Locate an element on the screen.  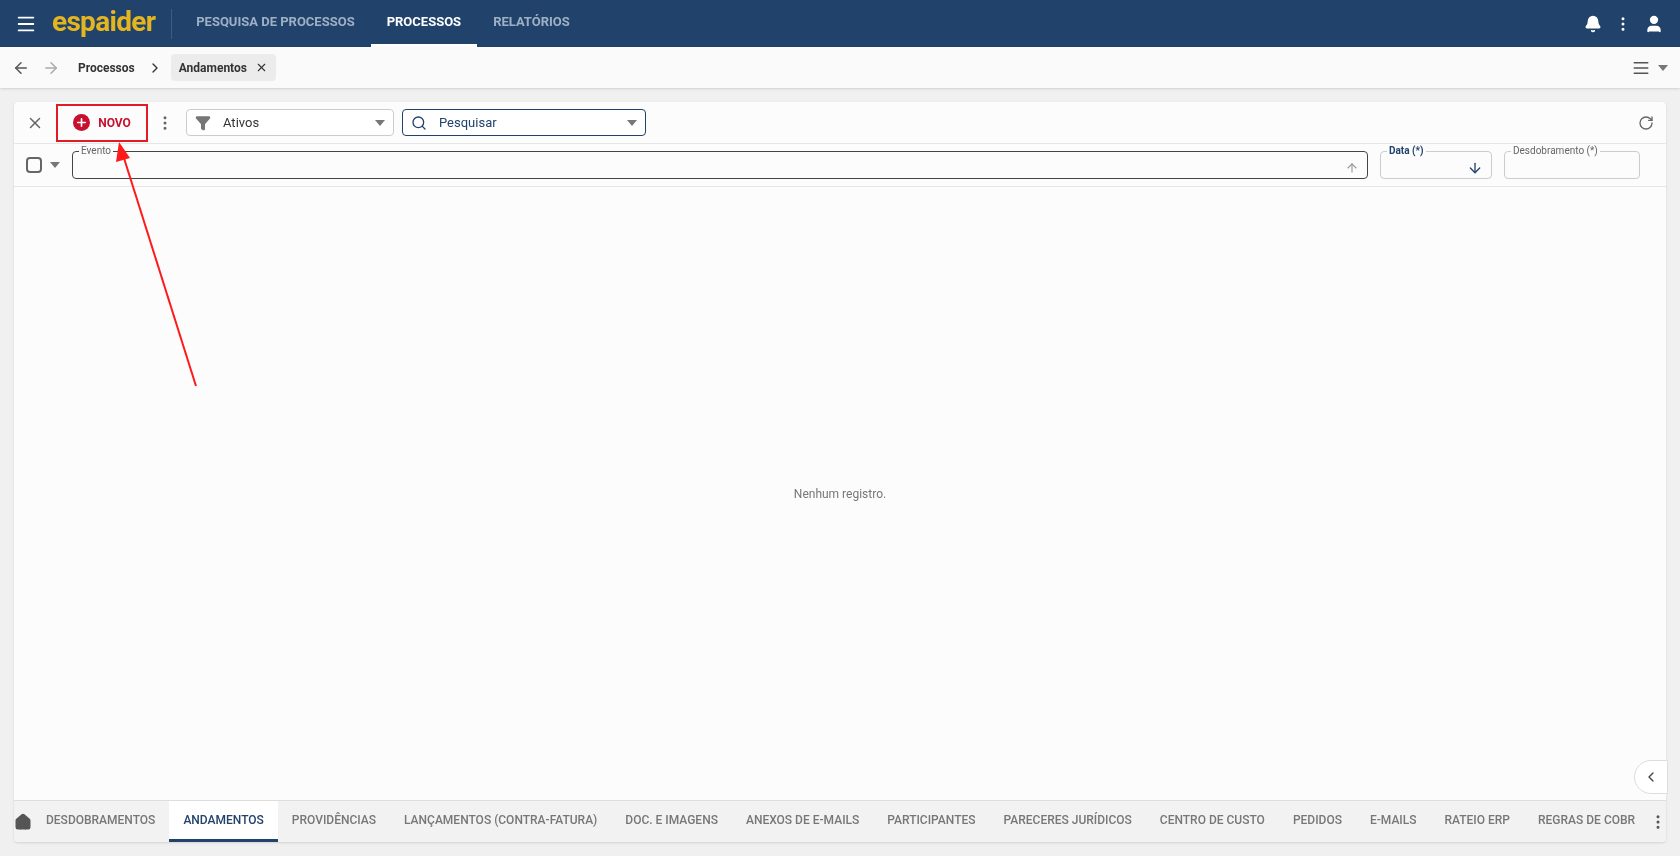
notification-icon is located at coordinates (1593, 23).